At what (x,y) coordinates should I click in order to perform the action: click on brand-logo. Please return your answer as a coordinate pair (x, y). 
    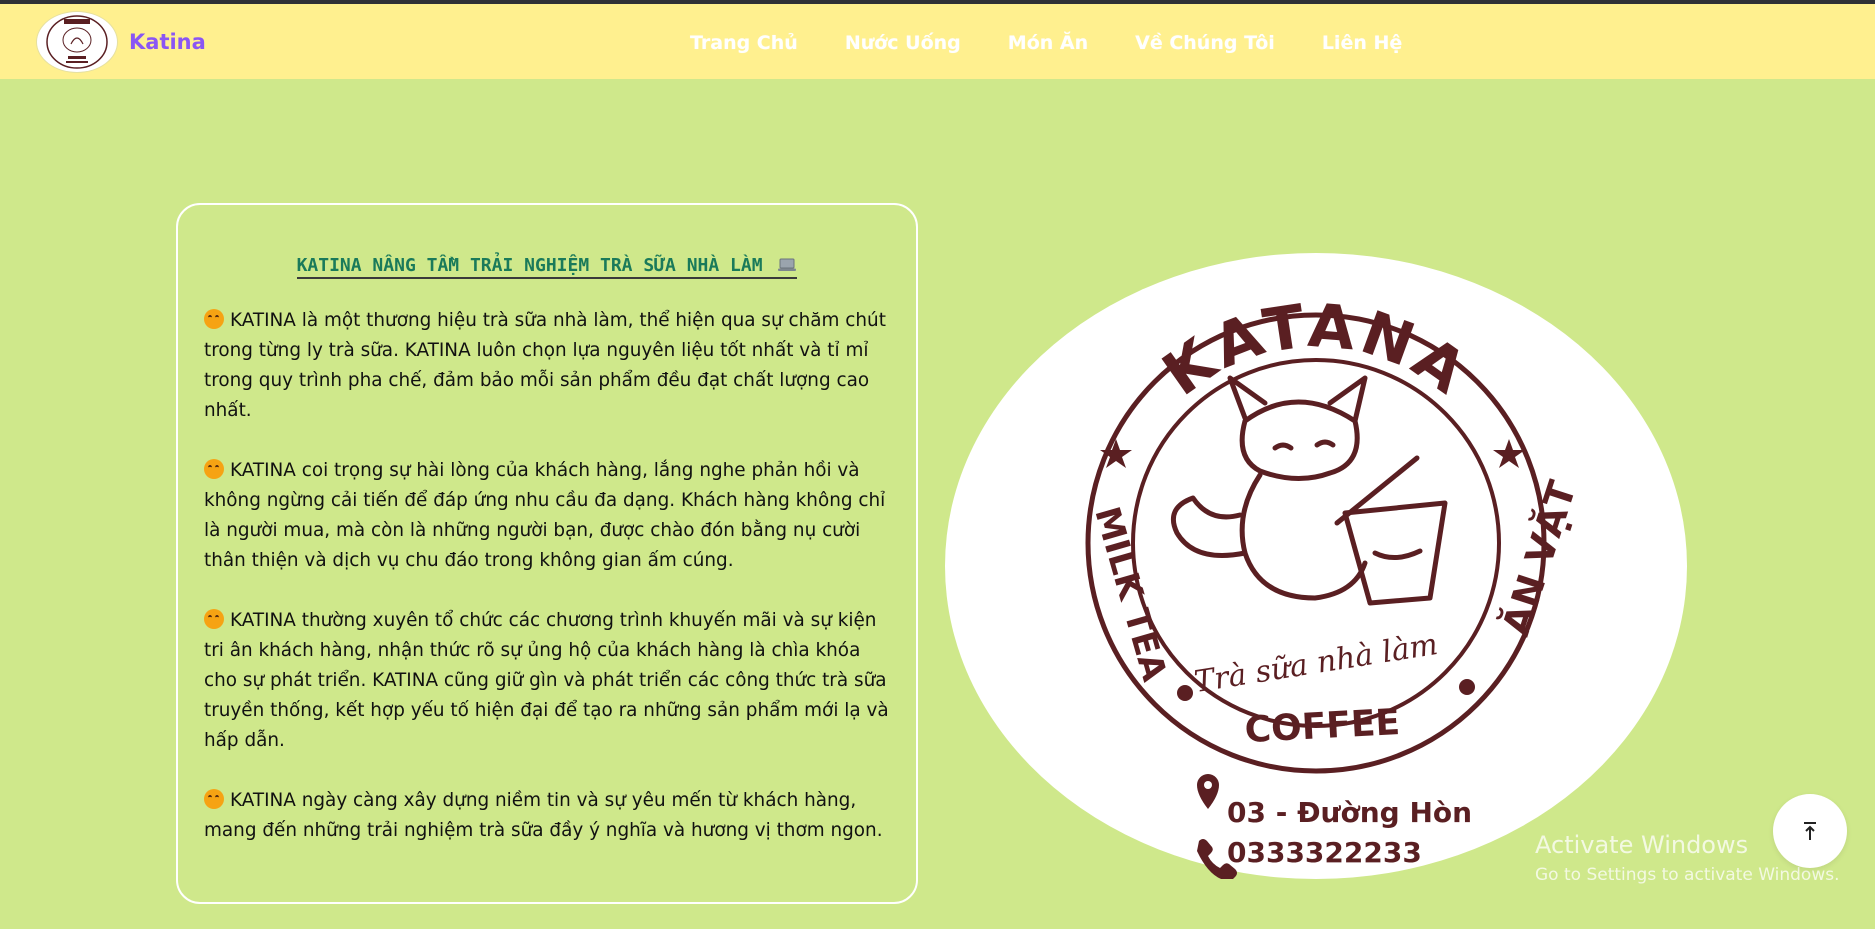
    Looking at the image, I should click on (77, 42).